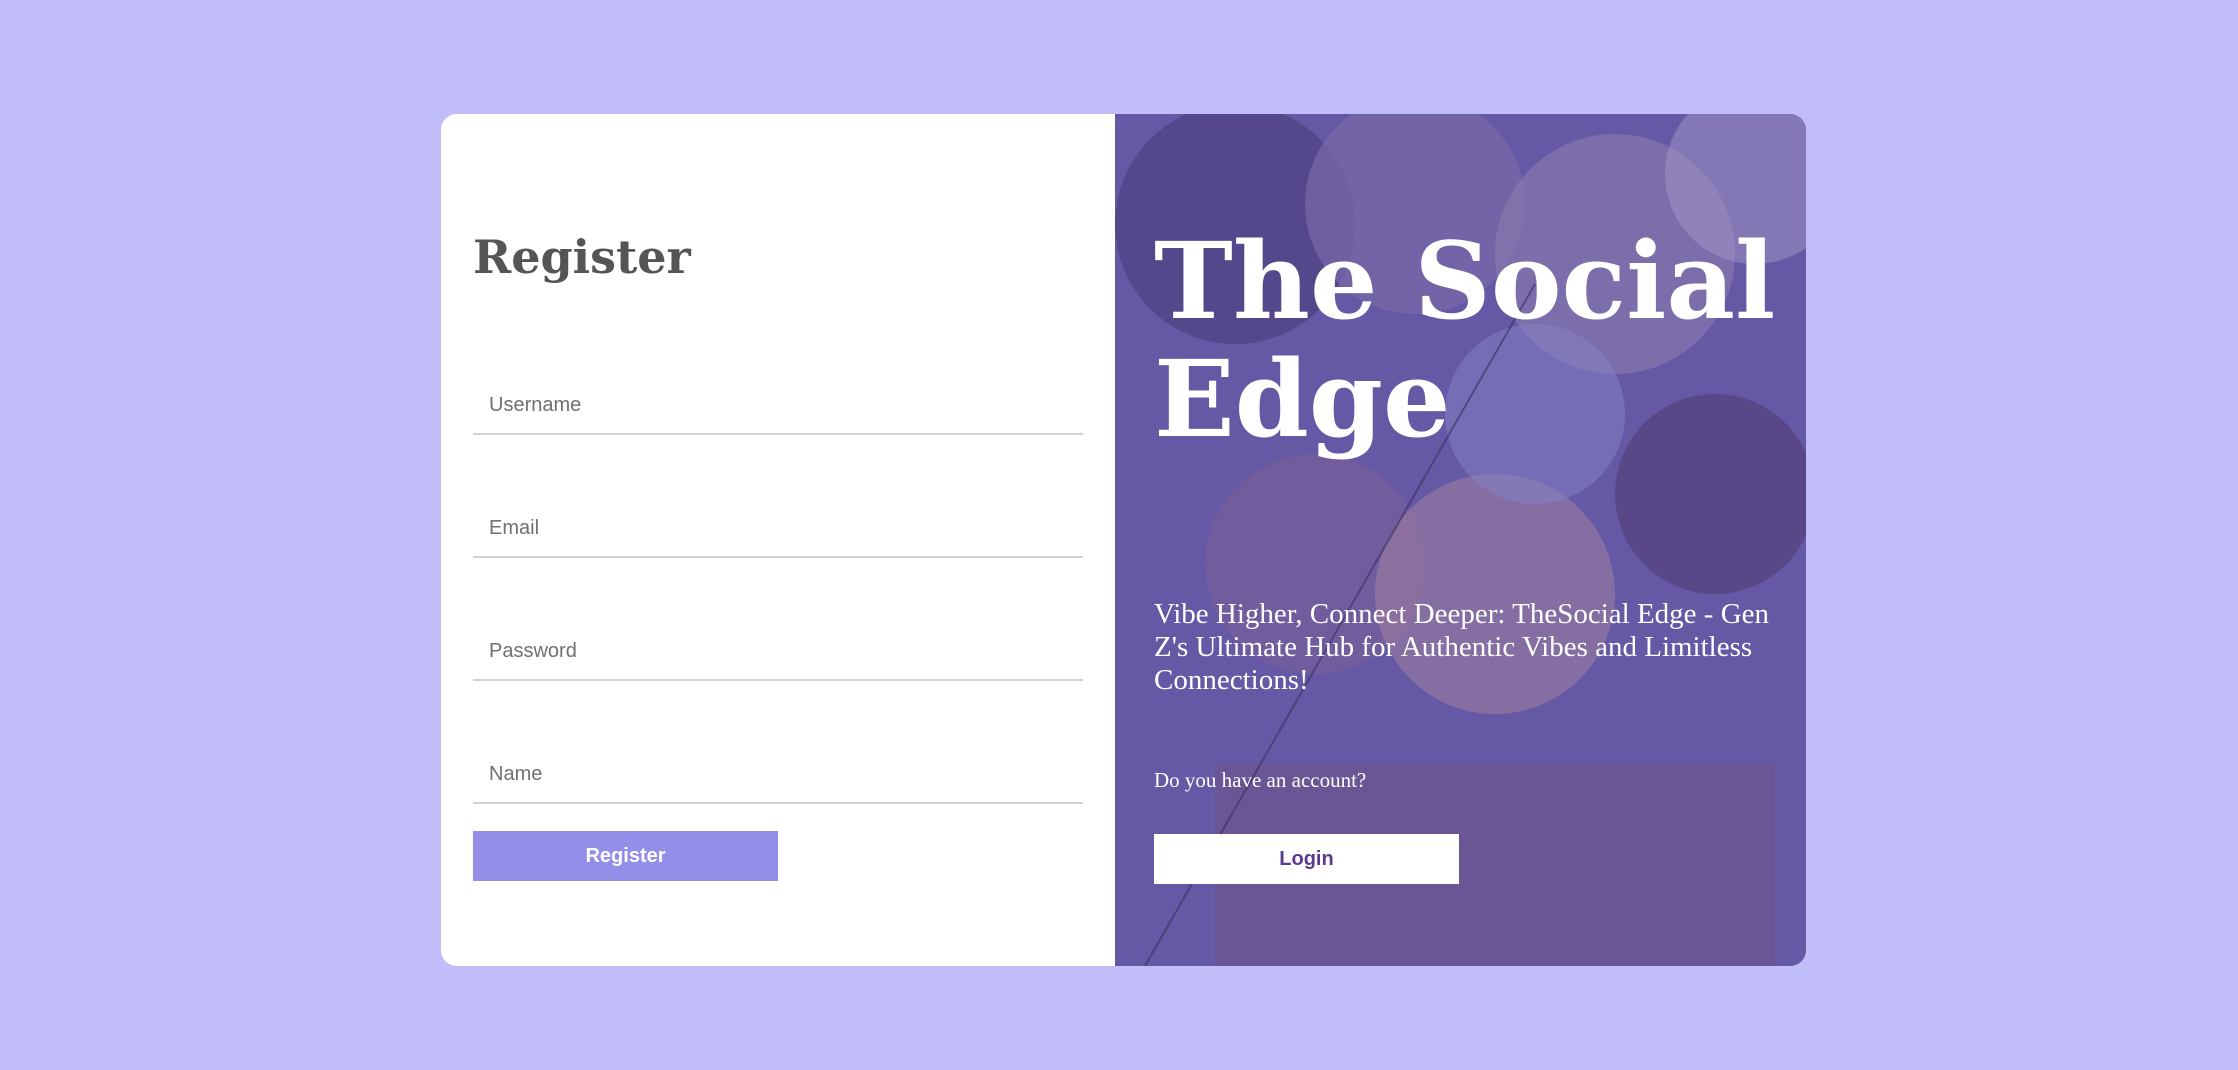 The height and width of the screenshot is (1070, 2238). Describe the element at coordinates (778, 775) in the screenshot. I see `name-input` at that location.